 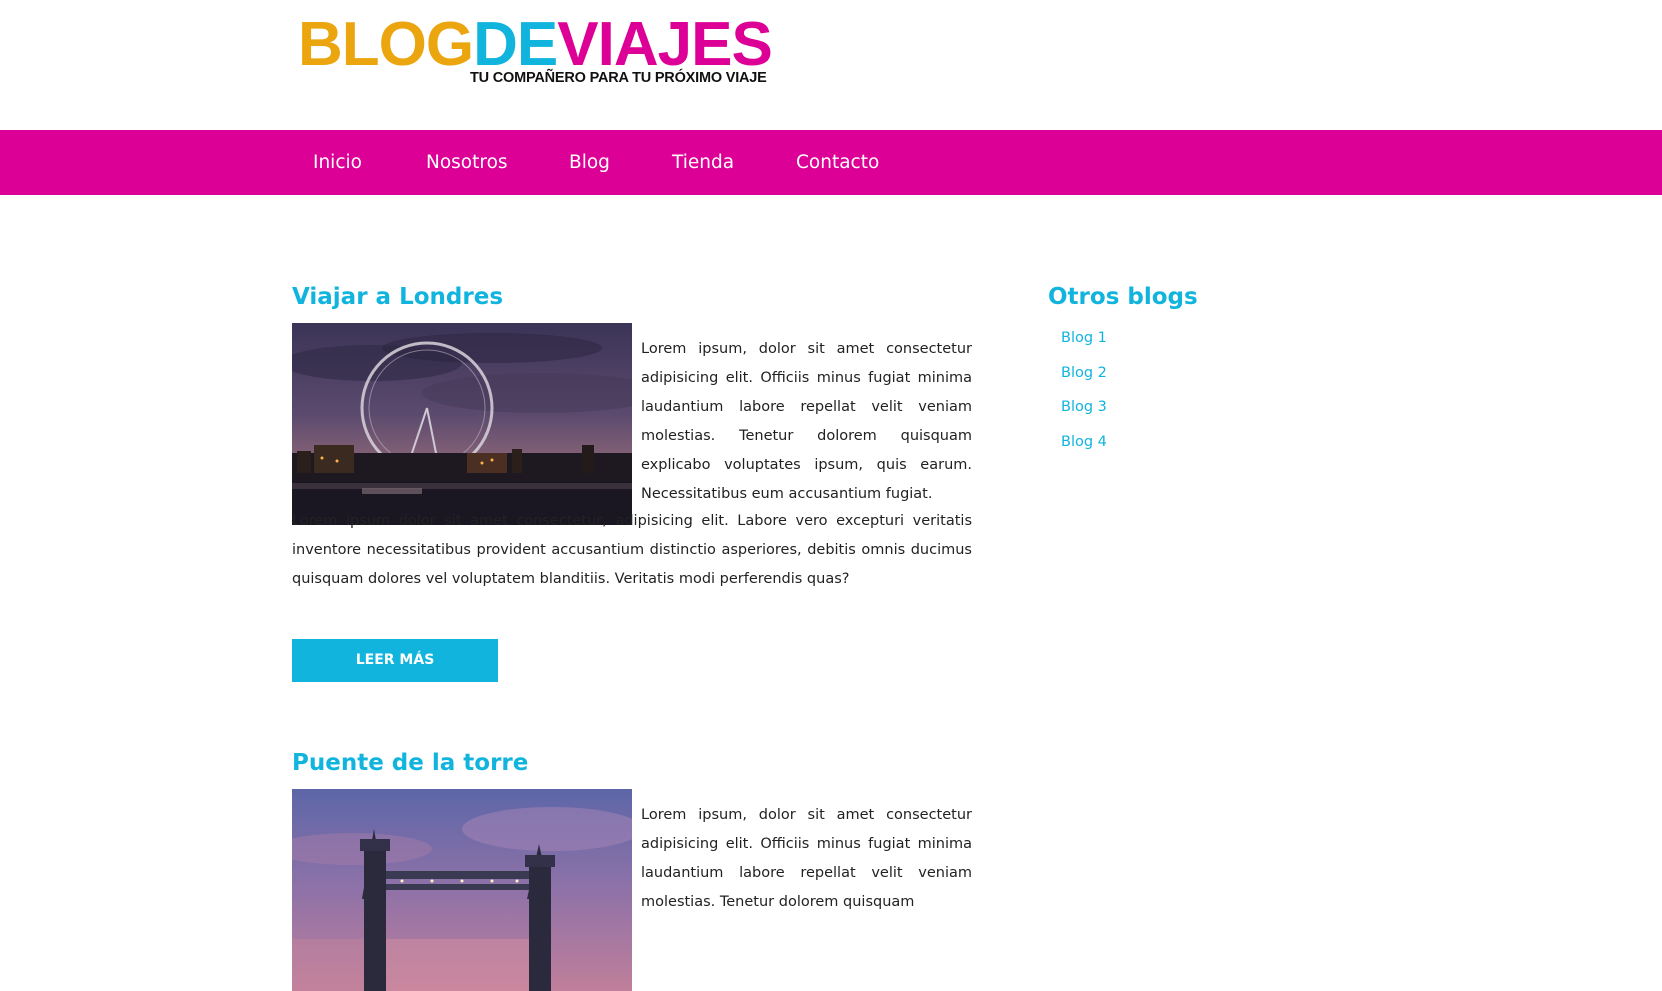 What do you see at coordinates (1123, 297) in the screenshot?
I see `sidebar-title: Otros blogs` at bounding box center [1123, 297].